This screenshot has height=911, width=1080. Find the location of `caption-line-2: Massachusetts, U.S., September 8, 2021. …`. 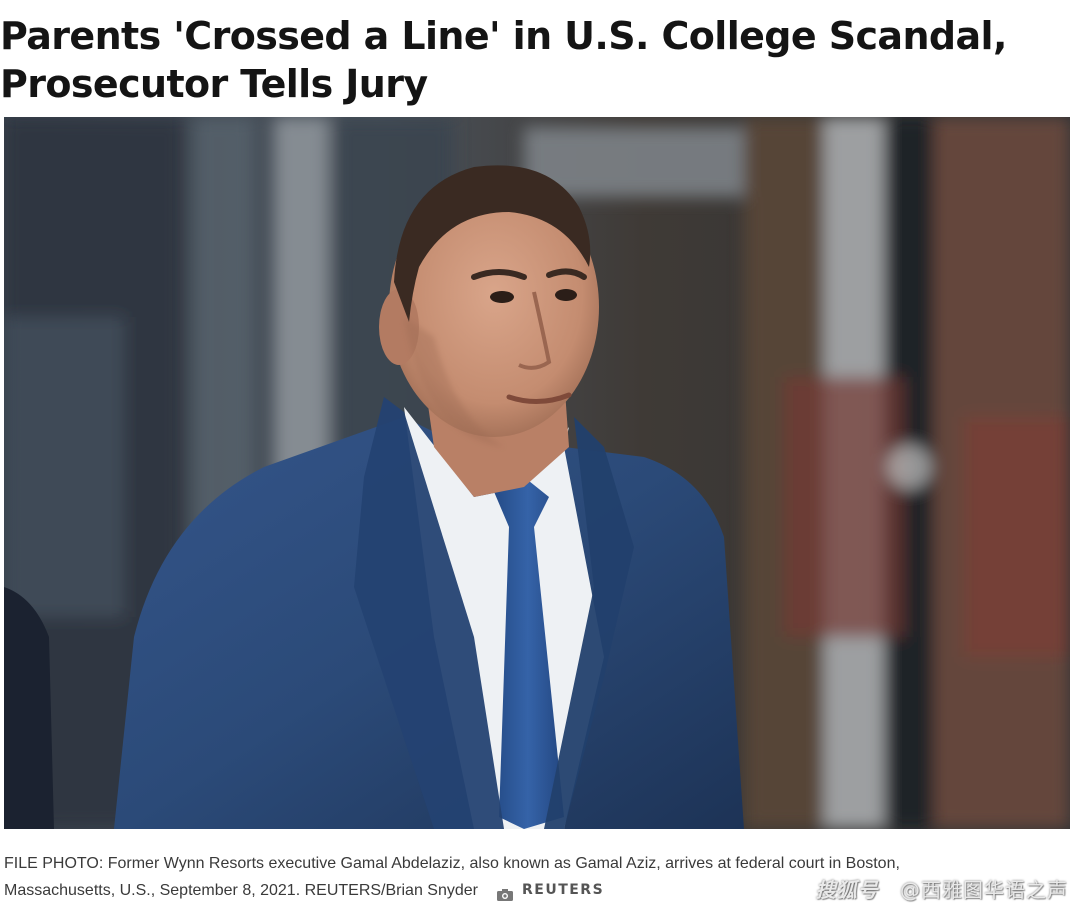

caption-line-2: Massachusetts, U.S., September 8, 2021. … is located at coordinates (241, 890).